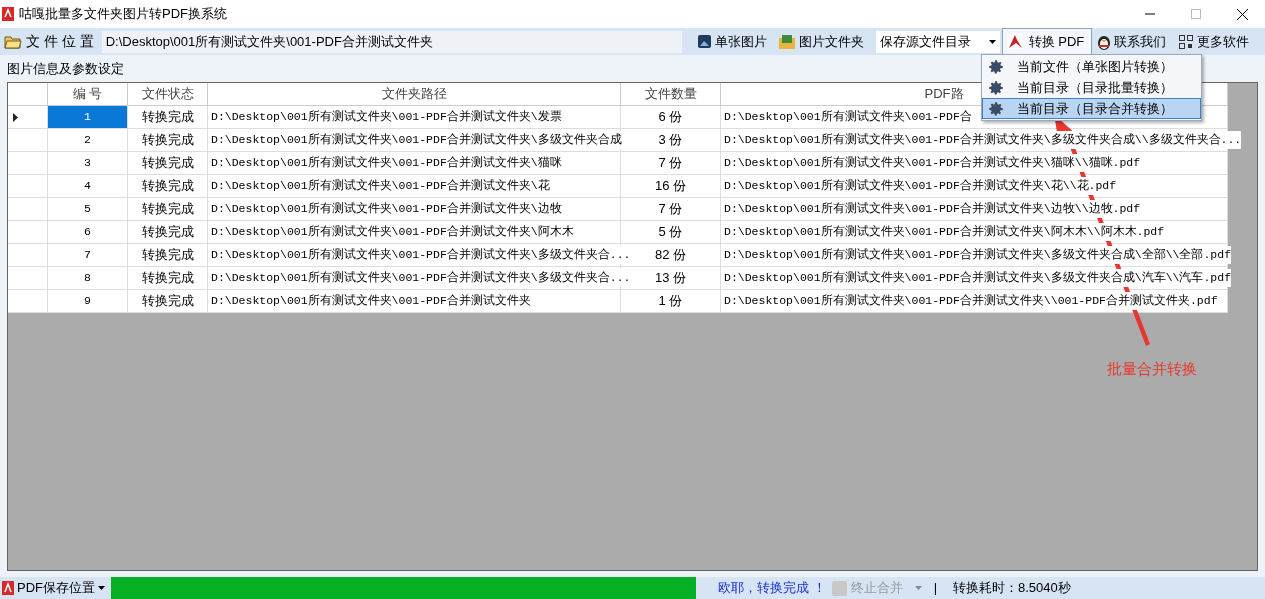 This screenshot has width=1265, height=599. Describe the element at coordinates (1213, 41) in the screenshot. I see `more-button: 更多软件` at that location.